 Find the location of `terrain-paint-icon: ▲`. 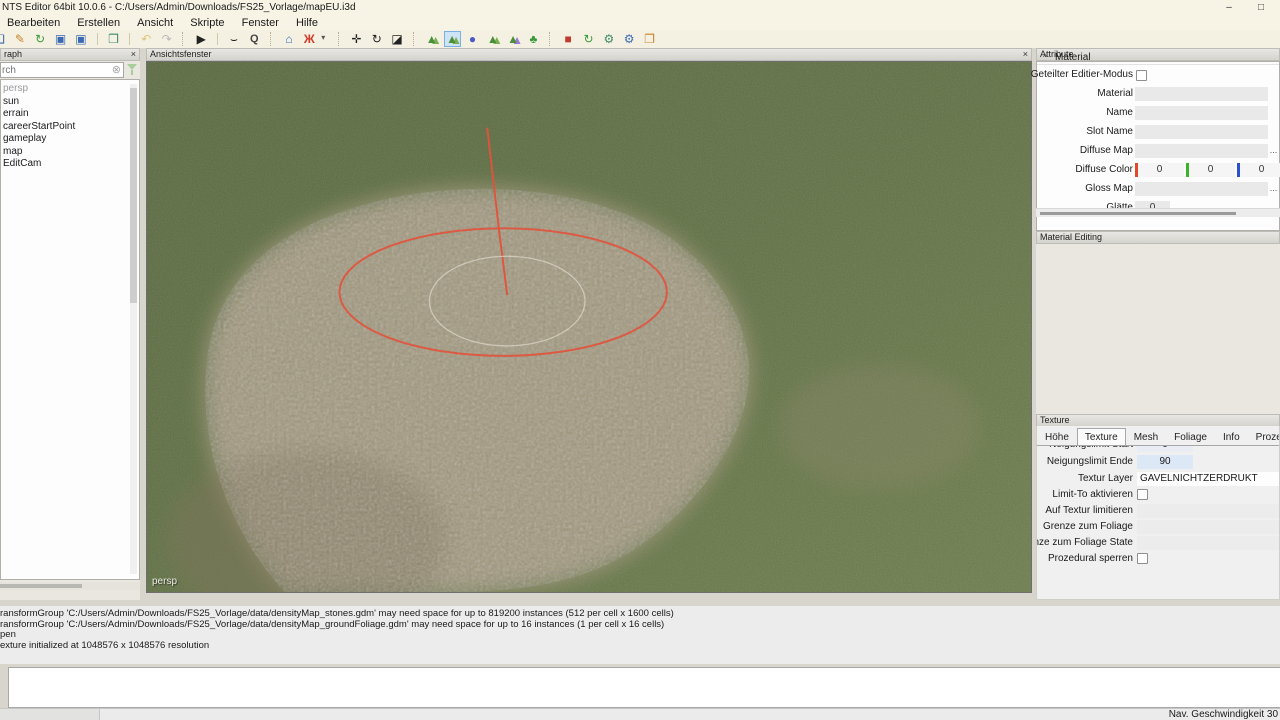

terrain-paint-icon: ▲ is located at coordinates (452, 39).